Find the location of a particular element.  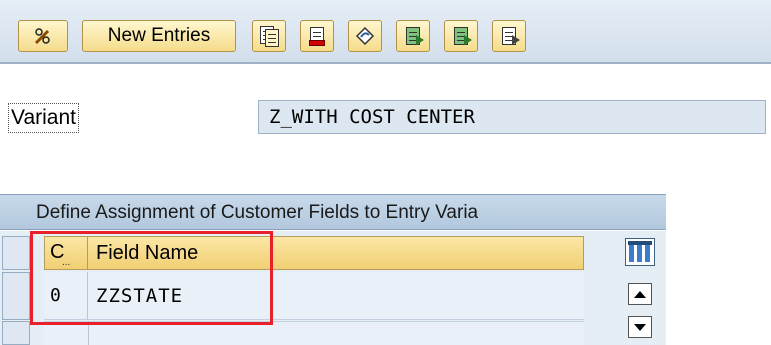

select-all-icon is located at coordinates (413, 36).